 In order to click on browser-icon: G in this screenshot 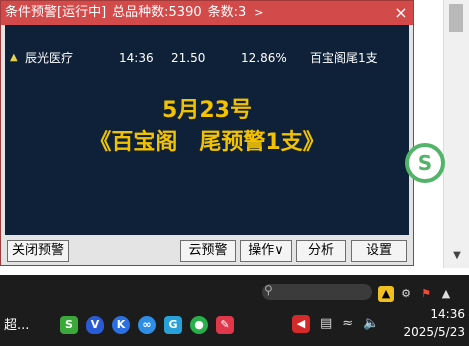, I will do `click(173, 325)`.